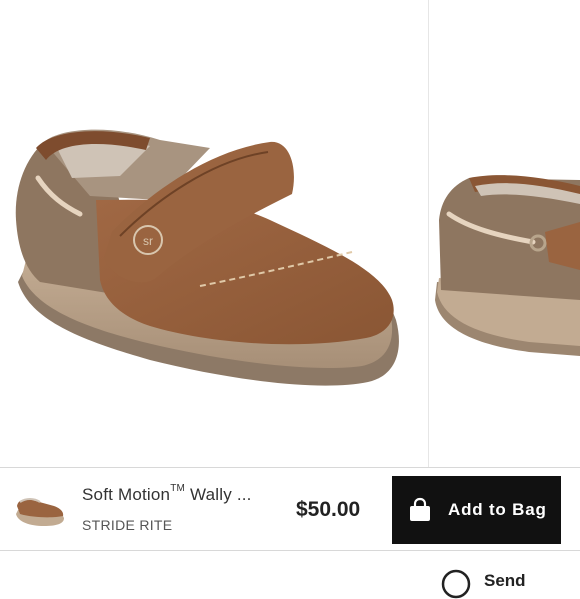  Describe the element at coordinates (328, 509) in the screenshot. I see `product-price: $50.00` at that location.